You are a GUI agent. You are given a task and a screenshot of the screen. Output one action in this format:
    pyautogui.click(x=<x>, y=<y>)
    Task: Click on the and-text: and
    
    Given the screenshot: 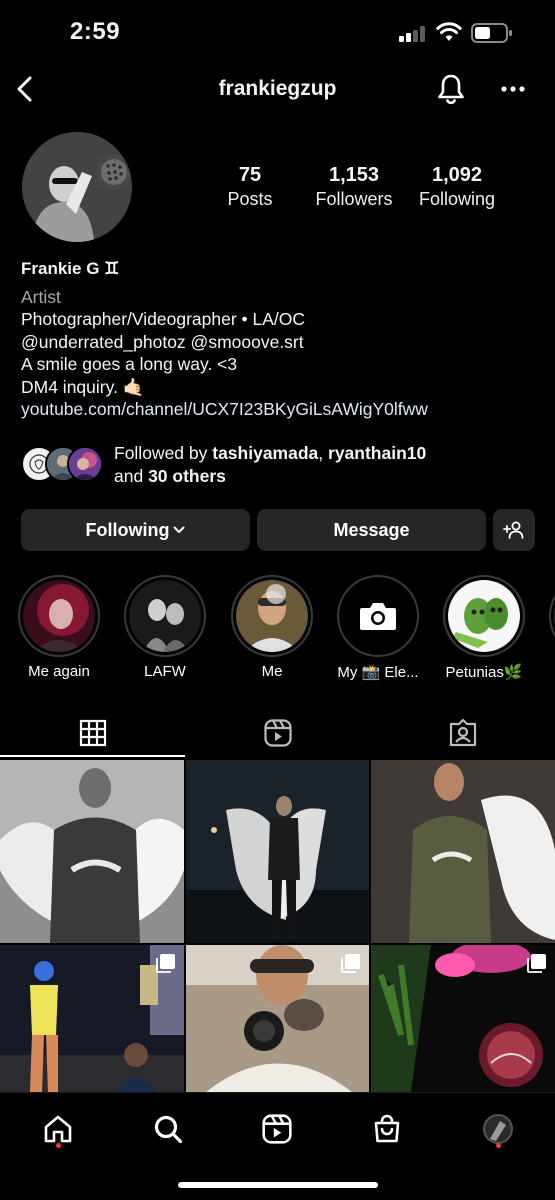 What is the action you would take?
    pyautogui.click(x=131, y=475)
    